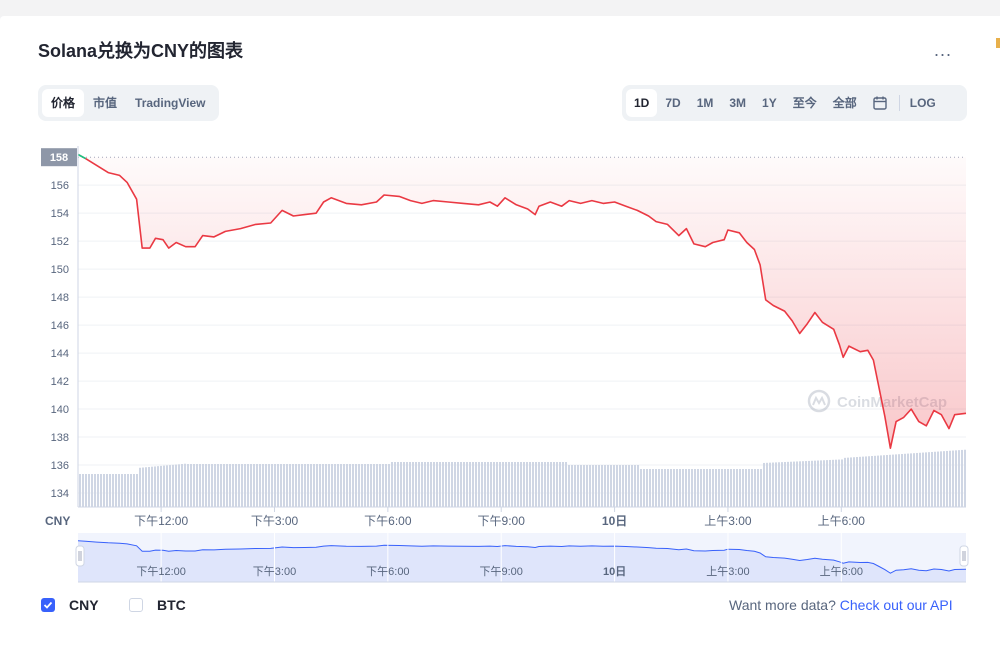  Describe the element at coordinates (136, 605) in the screenshot. I see `checkbox-unchecked-icon` at that location.